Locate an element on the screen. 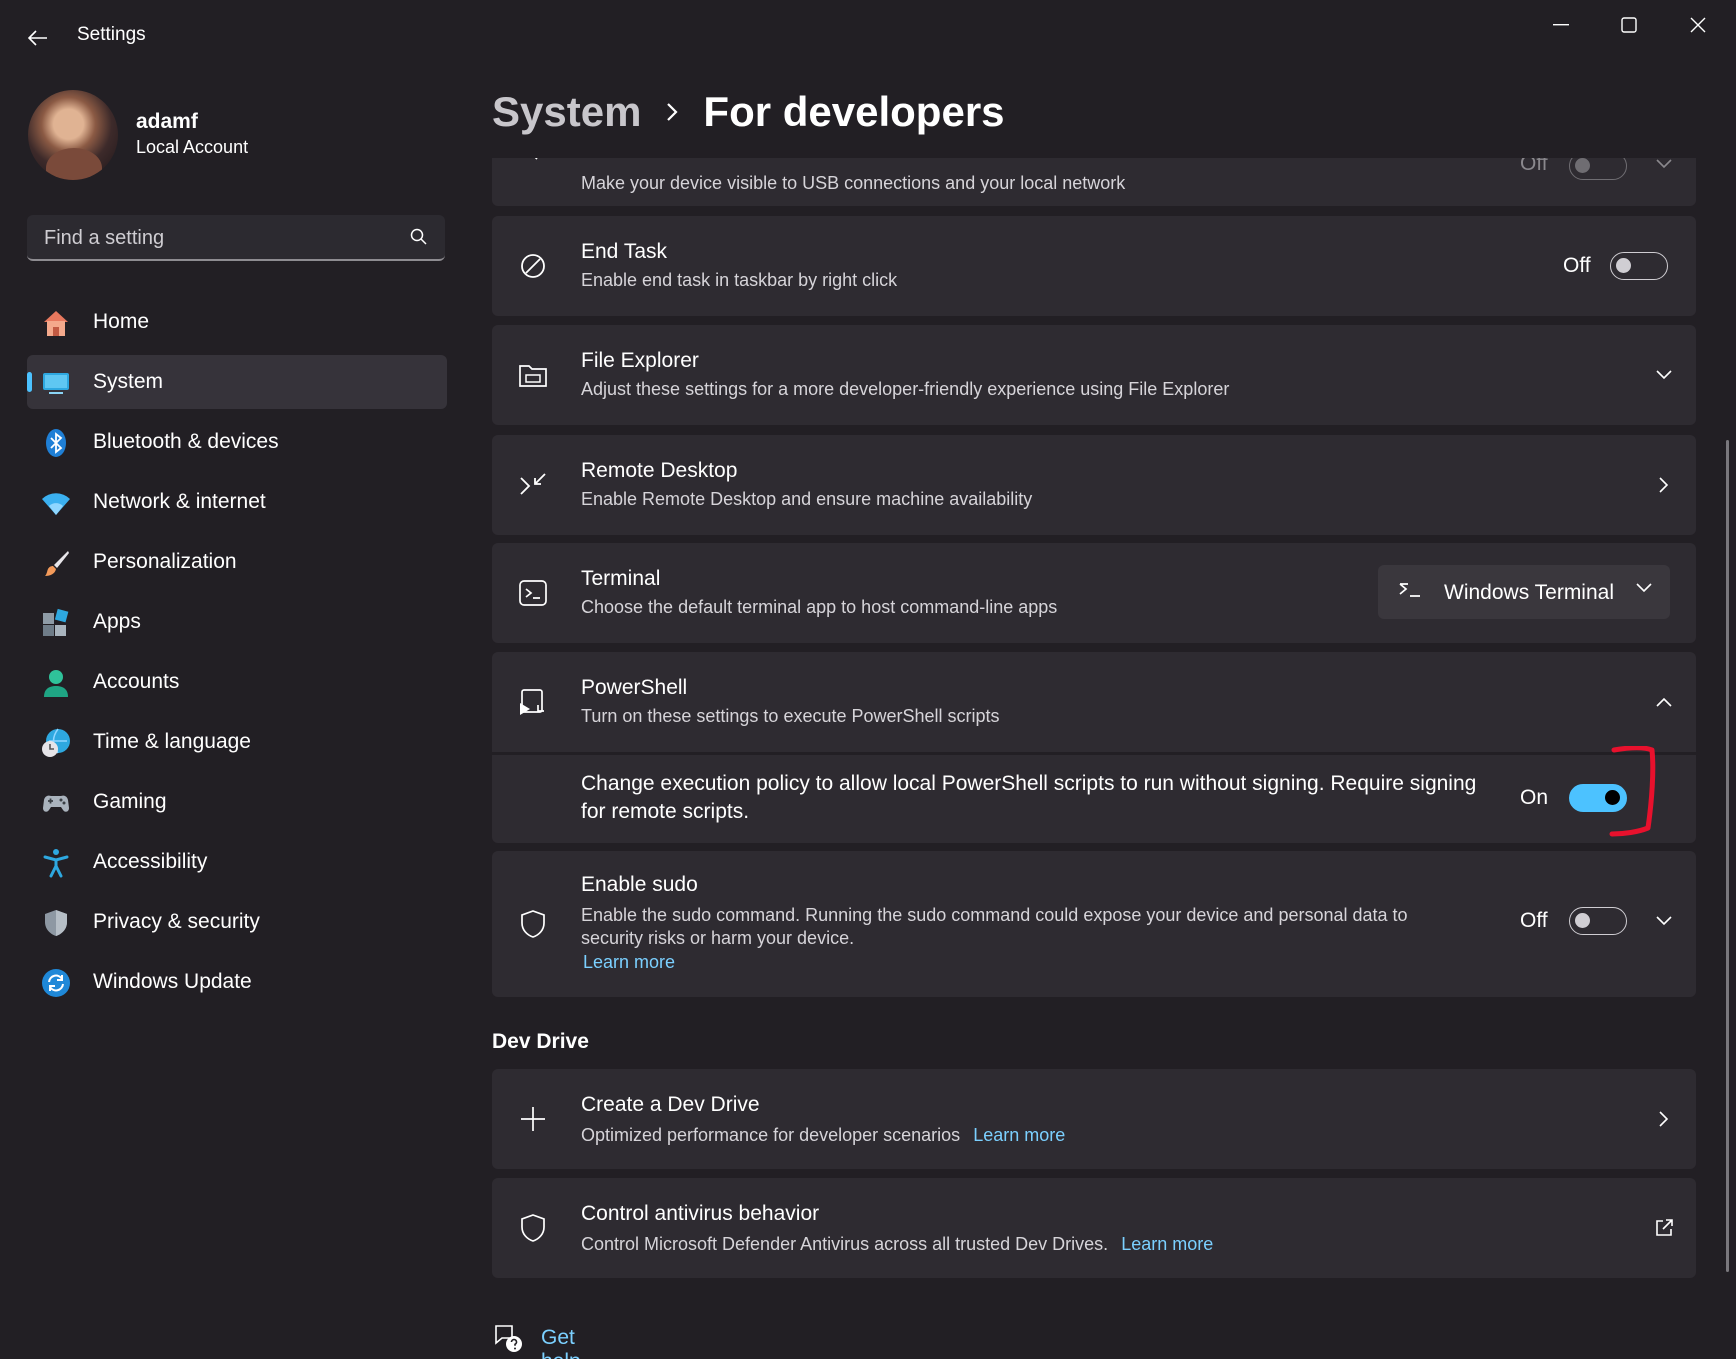 Image resolution: width=1736 pixels, height=1359 pixels. card-title: Enable sudo is located at coordinates (639, 884).